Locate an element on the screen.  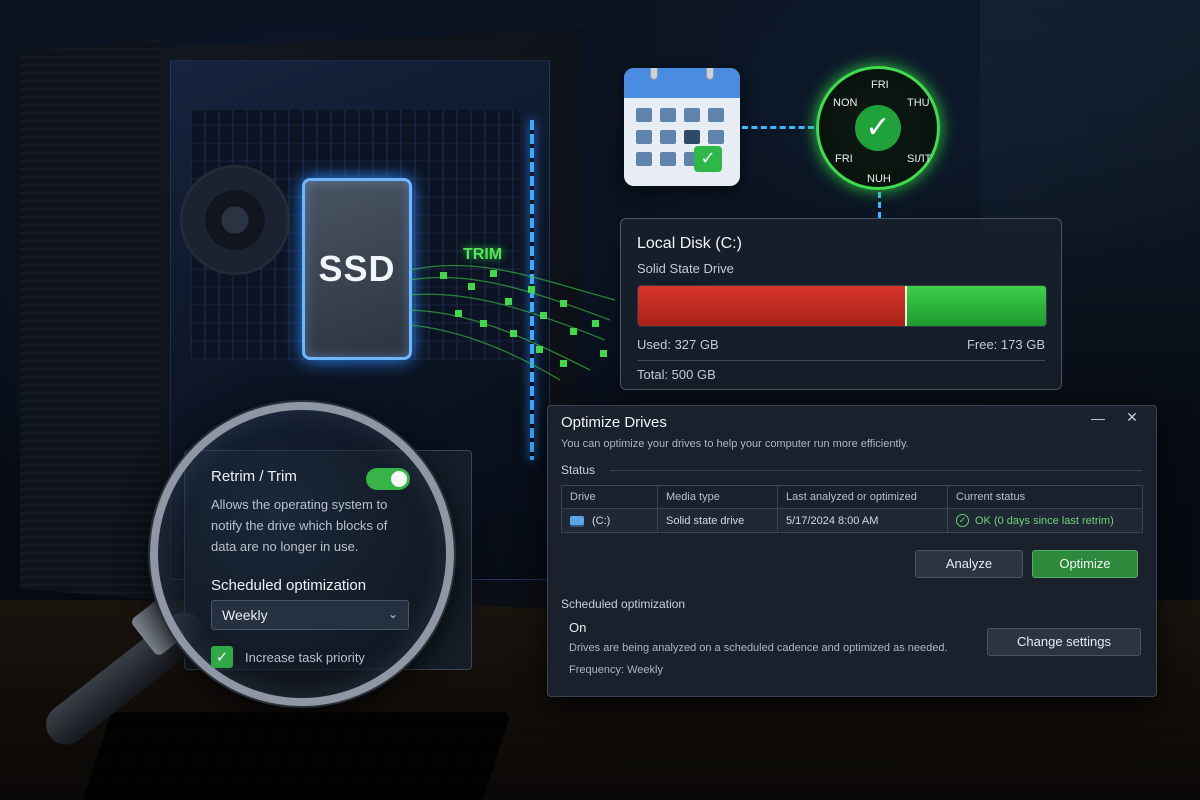
retrim-title: Retrim / Trim is located at coordinates (254, 476).